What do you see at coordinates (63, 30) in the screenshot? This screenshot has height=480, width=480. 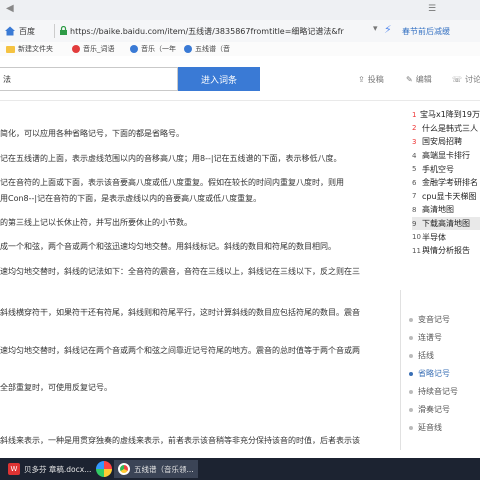 I see `lock-icon` at bounding box center [63, 30].